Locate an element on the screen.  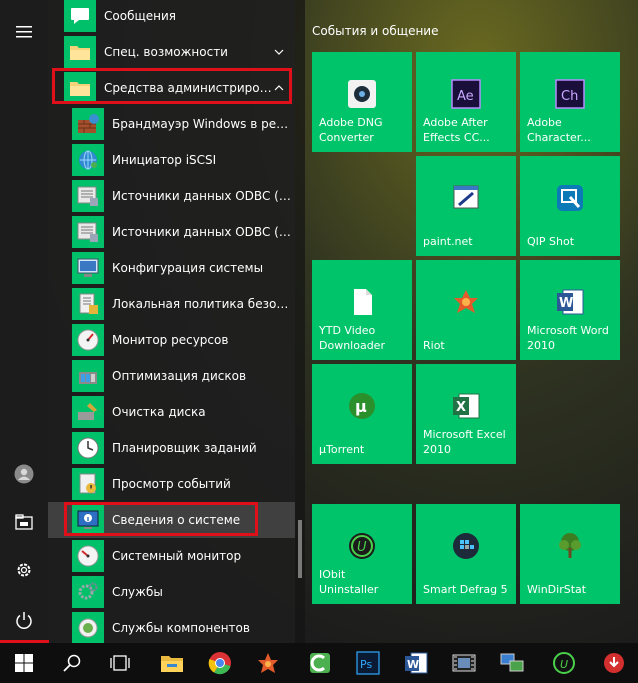
list-item: Монитор ресурсов is located at coordinates (171, 340).